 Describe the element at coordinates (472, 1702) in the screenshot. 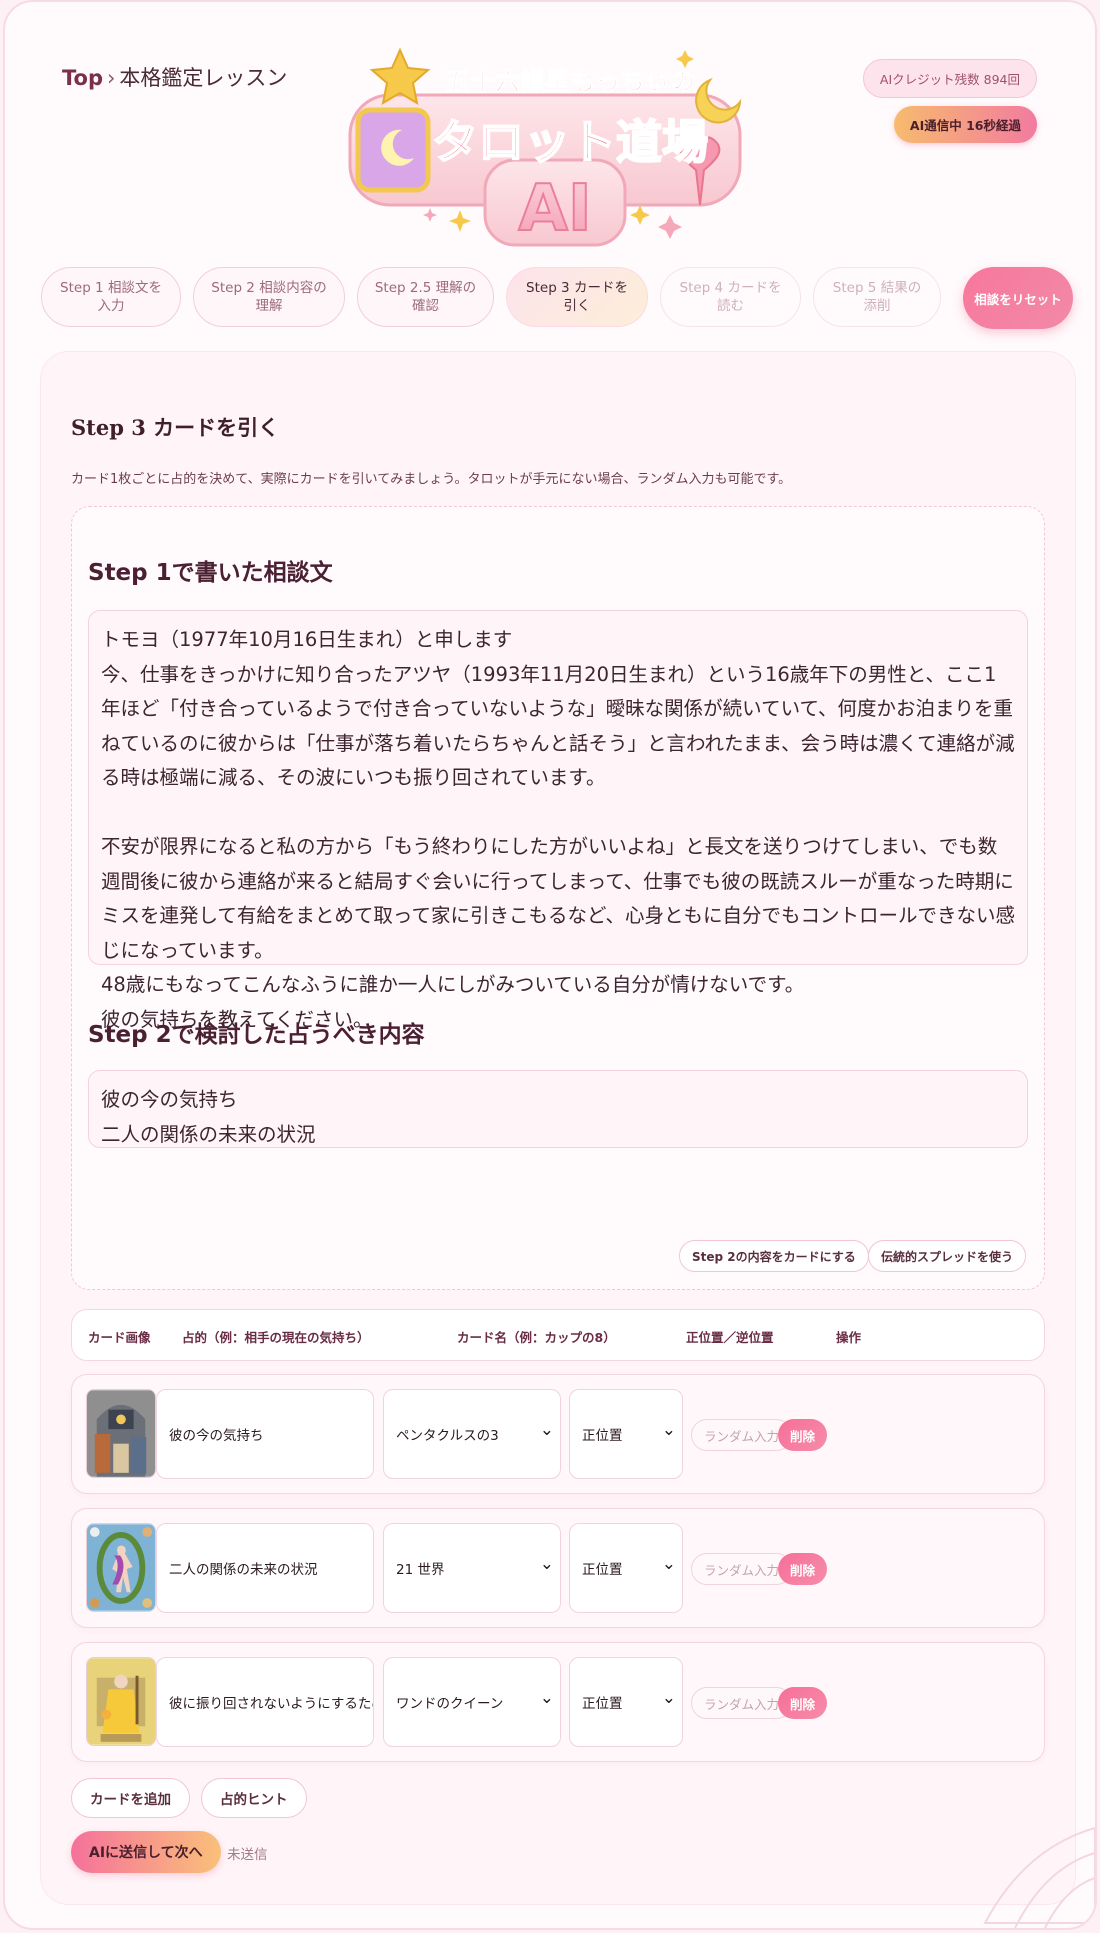

I see `card-name-select: ワンドのクイーン` at that location.